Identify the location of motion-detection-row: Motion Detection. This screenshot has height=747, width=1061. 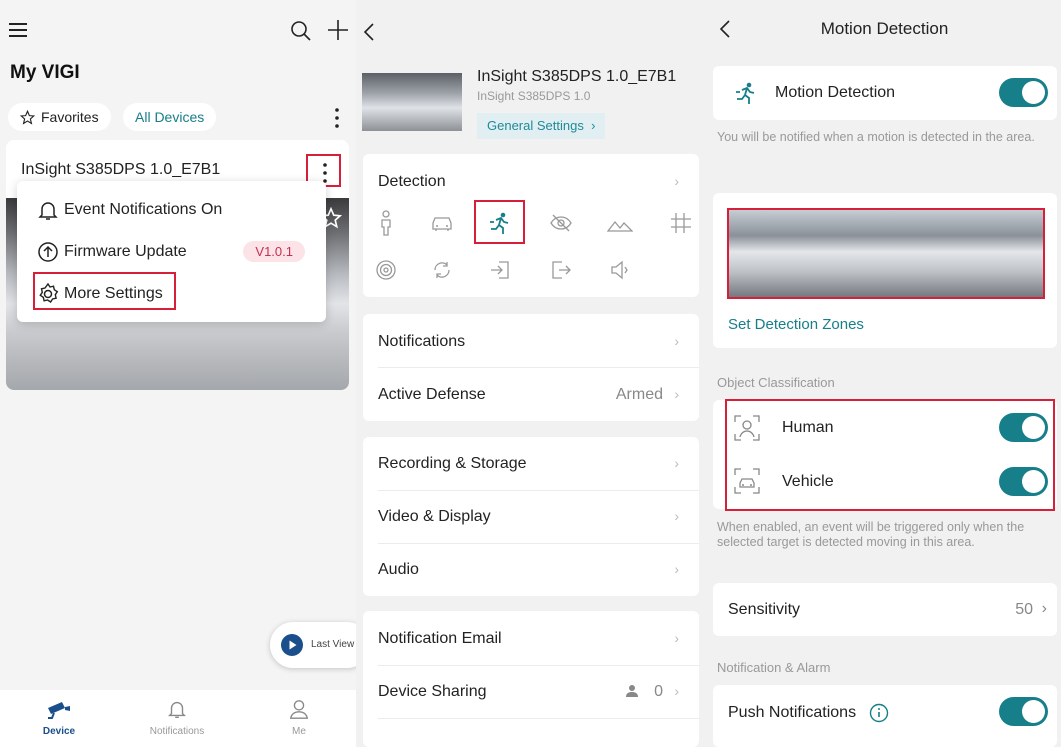
(885, 93).